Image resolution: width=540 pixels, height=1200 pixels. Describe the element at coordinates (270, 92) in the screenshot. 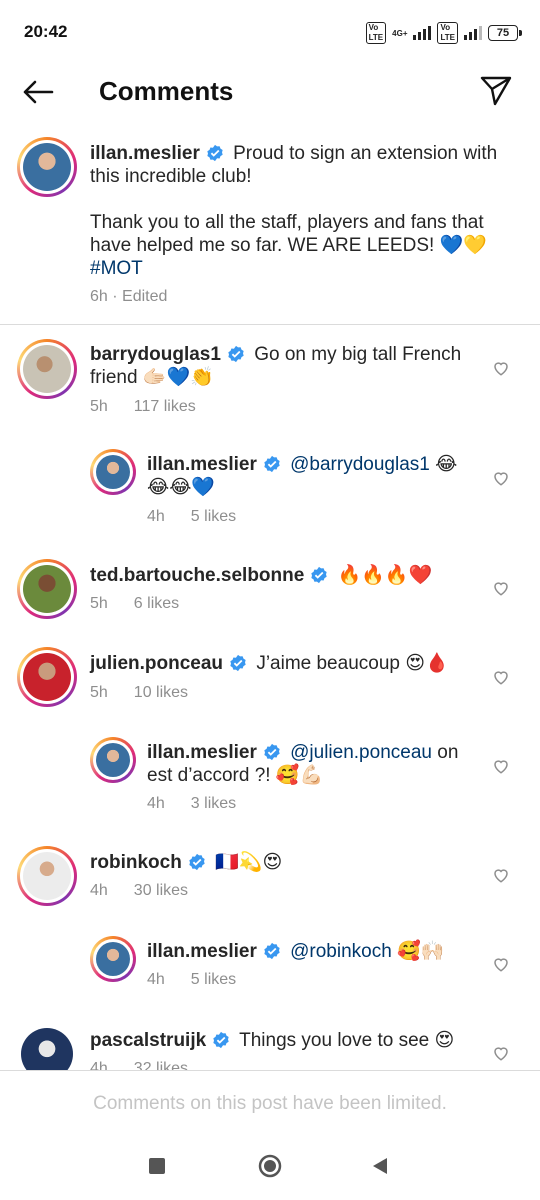

I see `app-header: Comments` at that location.